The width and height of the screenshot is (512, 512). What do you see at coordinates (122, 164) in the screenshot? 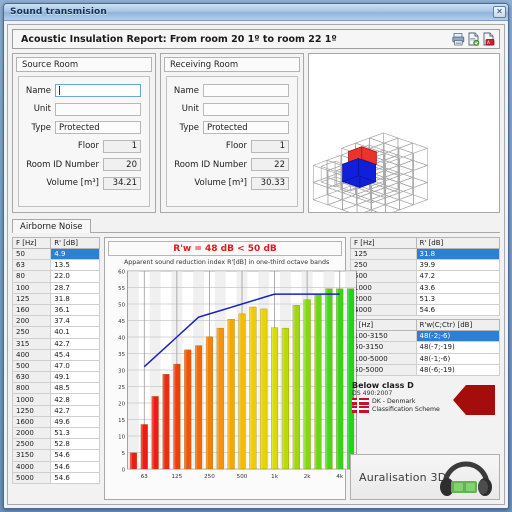
I see `source-room-id-input: 20` at bounding box center [122, 164].